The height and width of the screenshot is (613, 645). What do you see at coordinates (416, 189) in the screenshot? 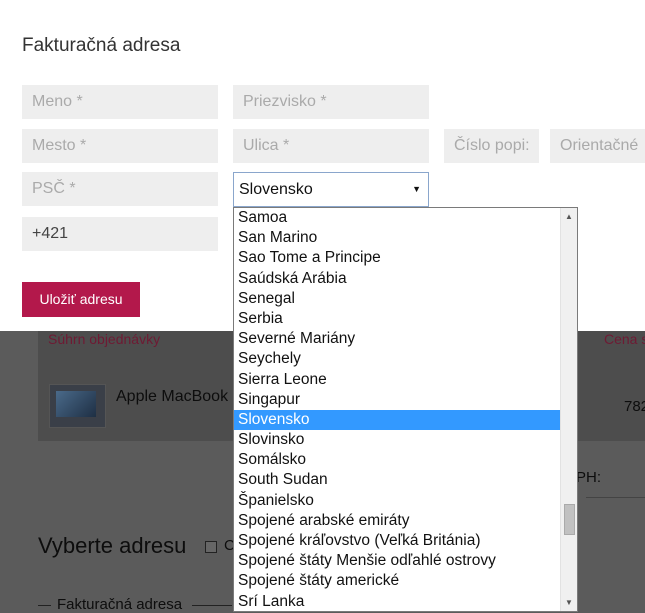
I see `chevron-down-icon: ▼` at bounding box center [416, 189].